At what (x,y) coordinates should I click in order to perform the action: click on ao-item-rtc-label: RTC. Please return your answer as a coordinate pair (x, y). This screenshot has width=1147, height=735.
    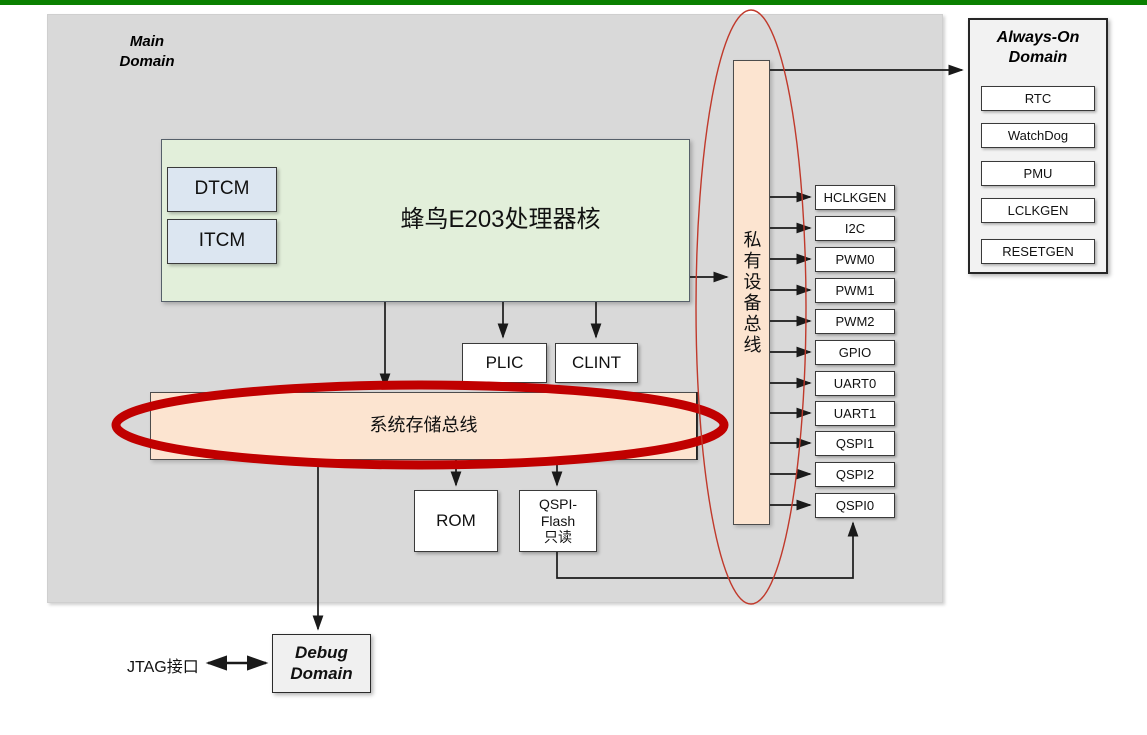
    Looking at the image, I should click on (1038, 98).